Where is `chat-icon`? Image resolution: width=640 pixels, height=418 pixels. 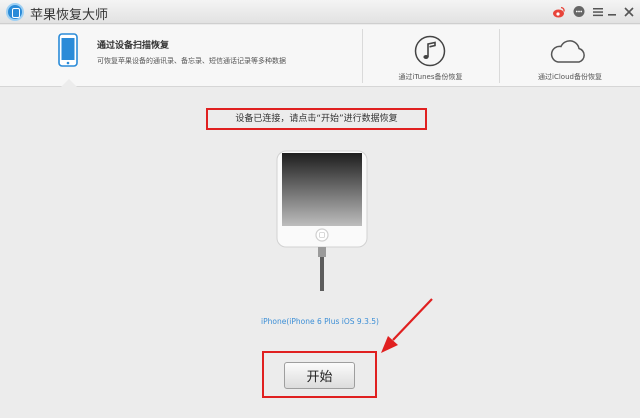 chat-icon is located at coordinates (579, 12).